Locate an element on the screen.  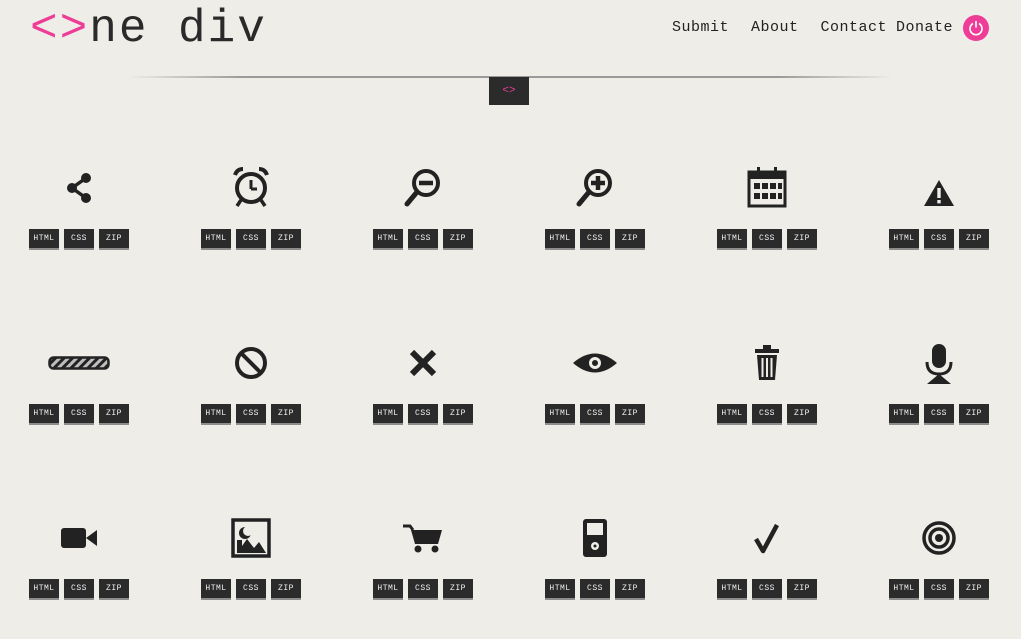
share-icon is located at coordinates (79, 188).